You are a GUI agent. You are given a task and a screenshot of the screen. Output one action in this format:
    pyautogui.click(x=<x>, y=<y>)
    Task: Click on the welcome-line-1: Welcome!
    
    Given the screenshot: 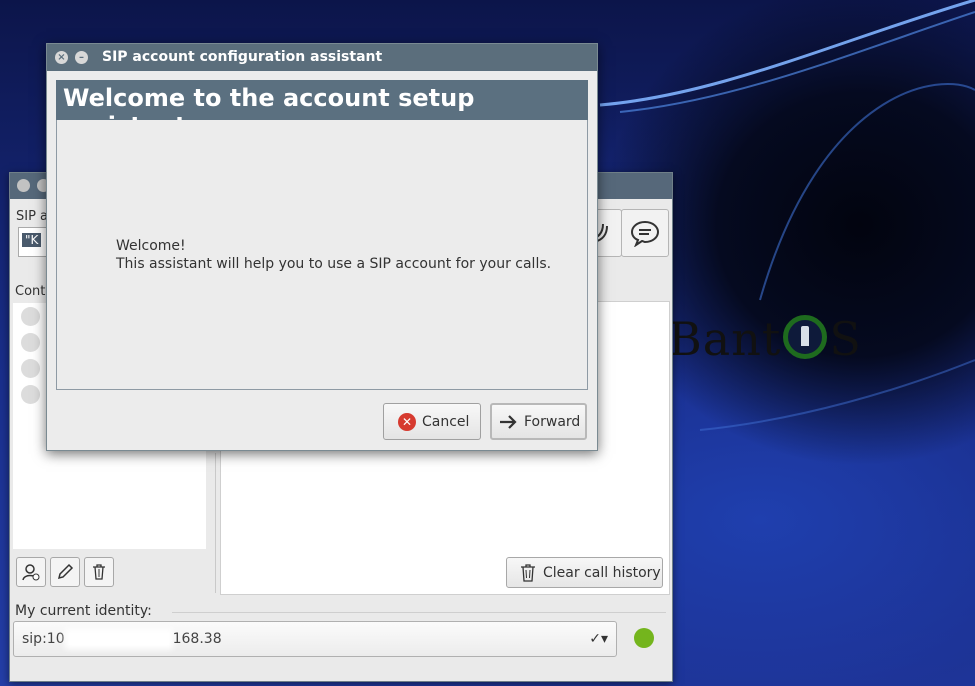 What is the action you would take?
    pyautogui.click(x=151, y=246)
    